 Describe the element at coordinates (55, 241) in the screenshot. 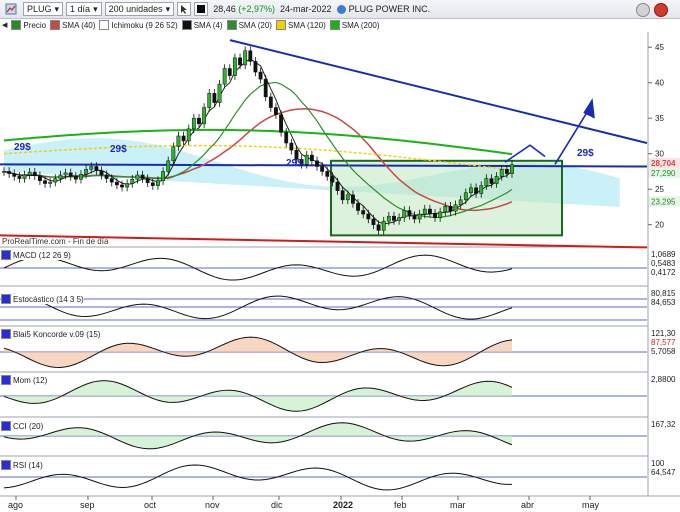

I see `watermark: ProRealTime.com - Fin de día` at that location.